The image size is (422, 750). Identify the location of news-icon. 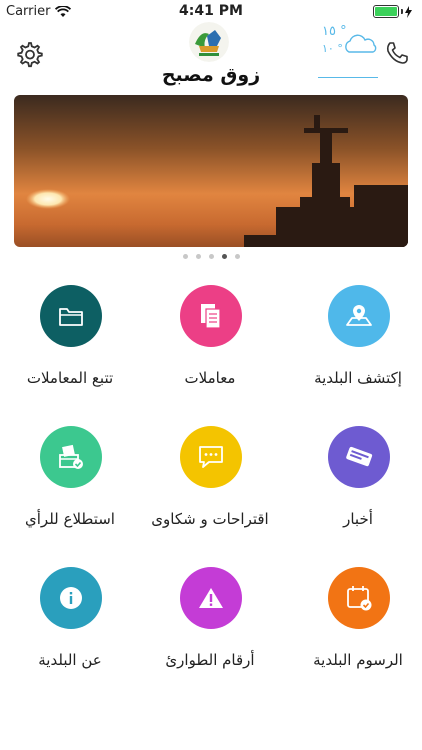
(359, 456).